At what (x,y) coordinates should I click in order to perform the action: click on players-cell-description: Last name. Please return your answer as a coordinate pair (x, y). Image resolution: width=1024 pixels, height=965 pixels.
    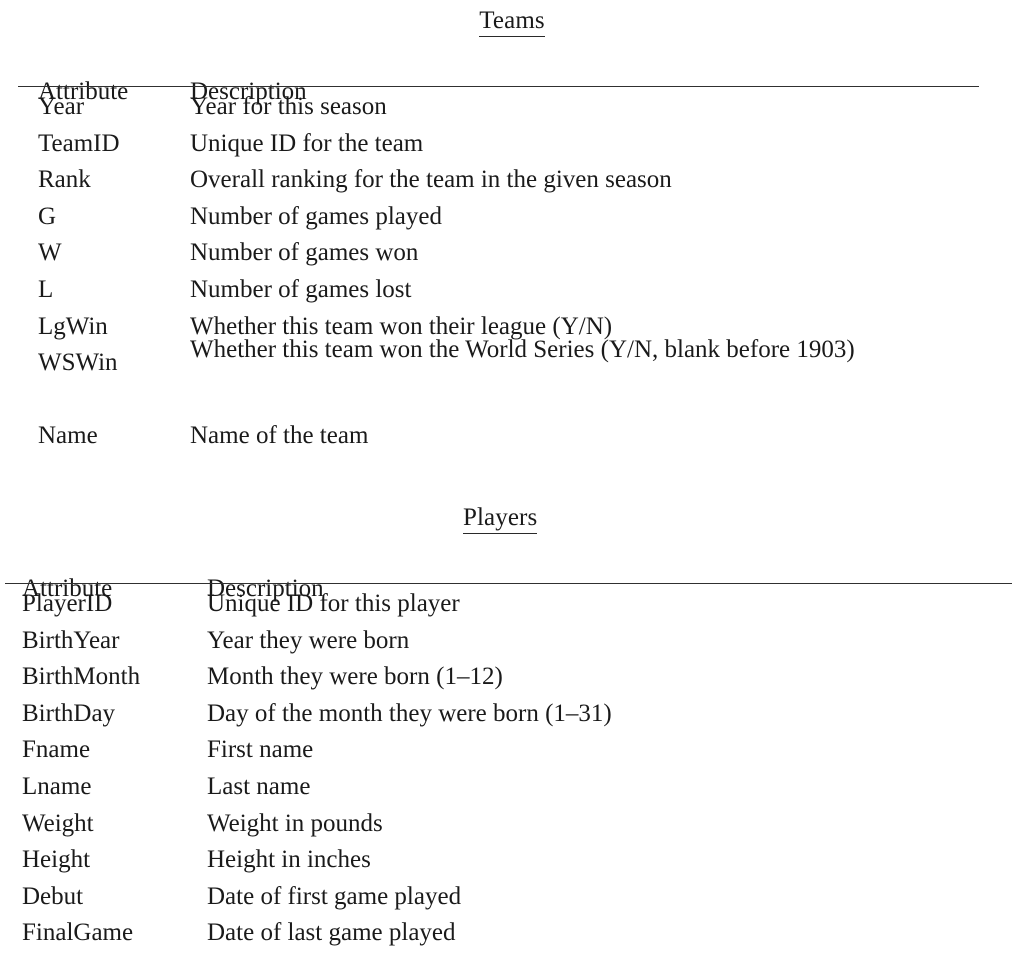
    Looking at the image, I should click on (259, 786).